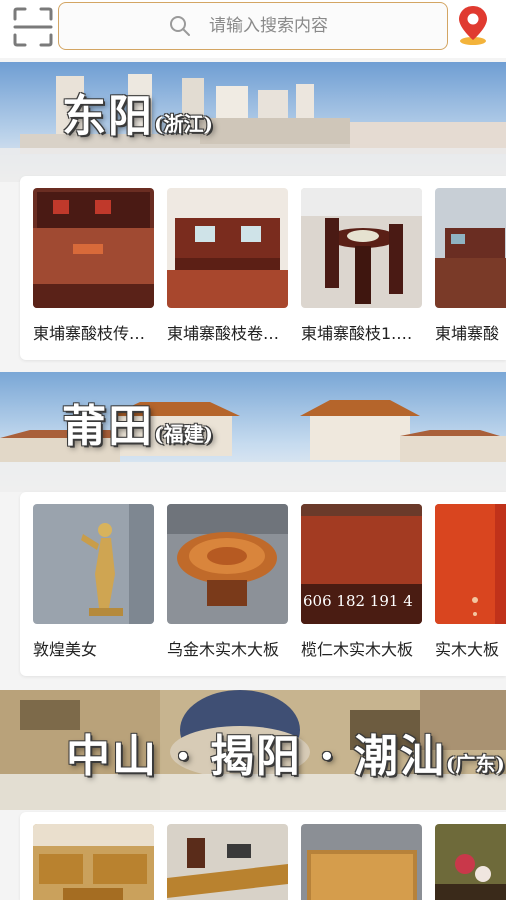 This screenshot has height=900, width=506. I want to click on region-name: 东阳, so click(108, 116).